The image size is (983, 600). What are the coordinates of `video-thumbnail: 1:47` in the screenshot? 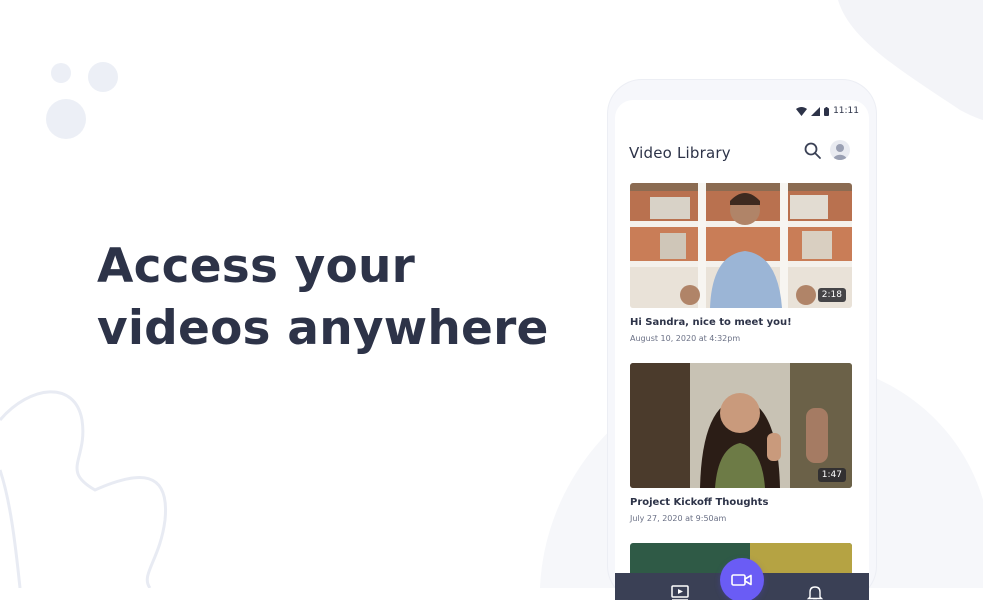 It's located at (741, 425).